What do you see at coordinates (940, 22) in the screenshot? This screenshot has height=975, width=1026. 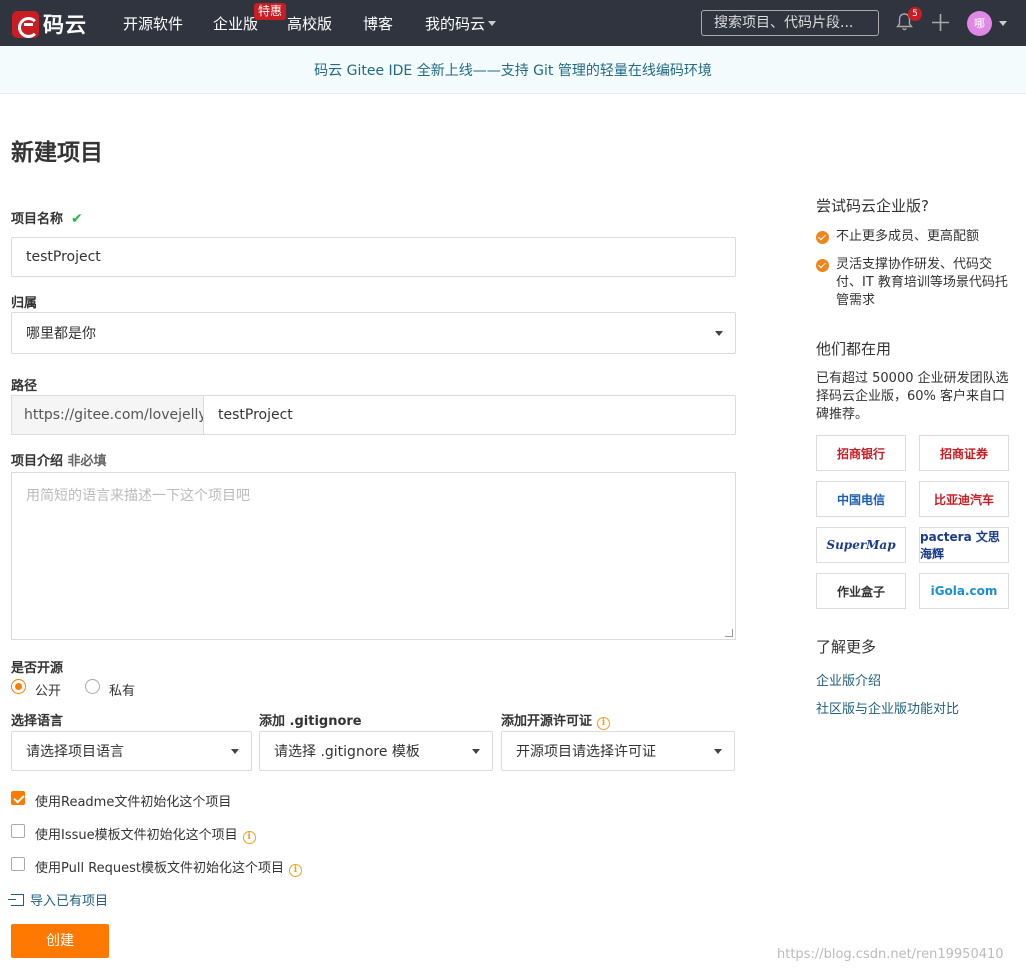 I see `plus-icon` at bounding box center [940, 22].